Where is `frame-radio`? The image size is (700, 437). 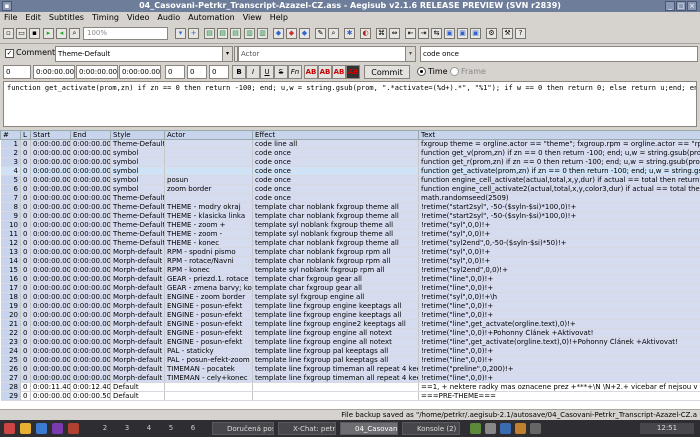
frame-radio is located at coordinates (454, 71).